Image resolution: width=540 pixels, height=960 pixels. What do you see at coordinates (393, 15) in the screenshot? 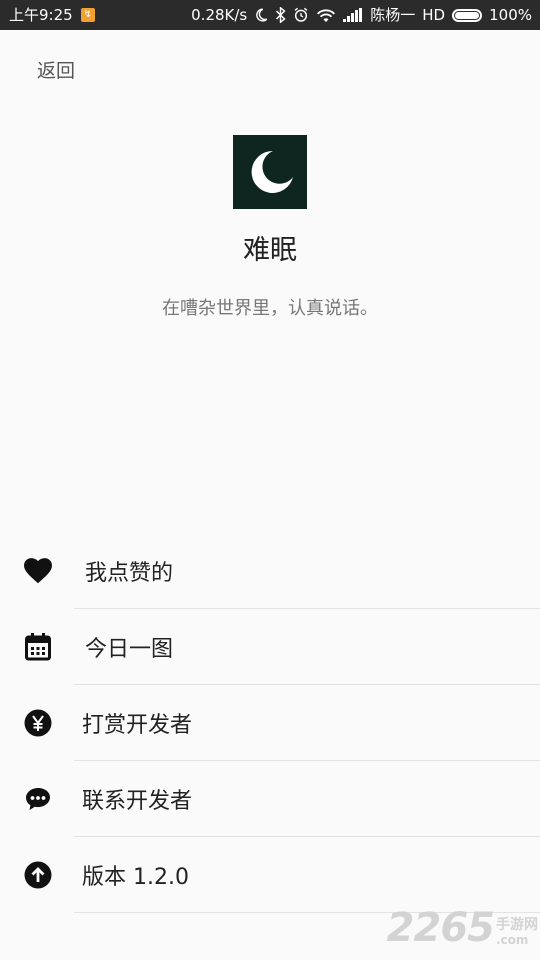
I see `carrier-name: 陈杨一` at bounding box center [393, 15].